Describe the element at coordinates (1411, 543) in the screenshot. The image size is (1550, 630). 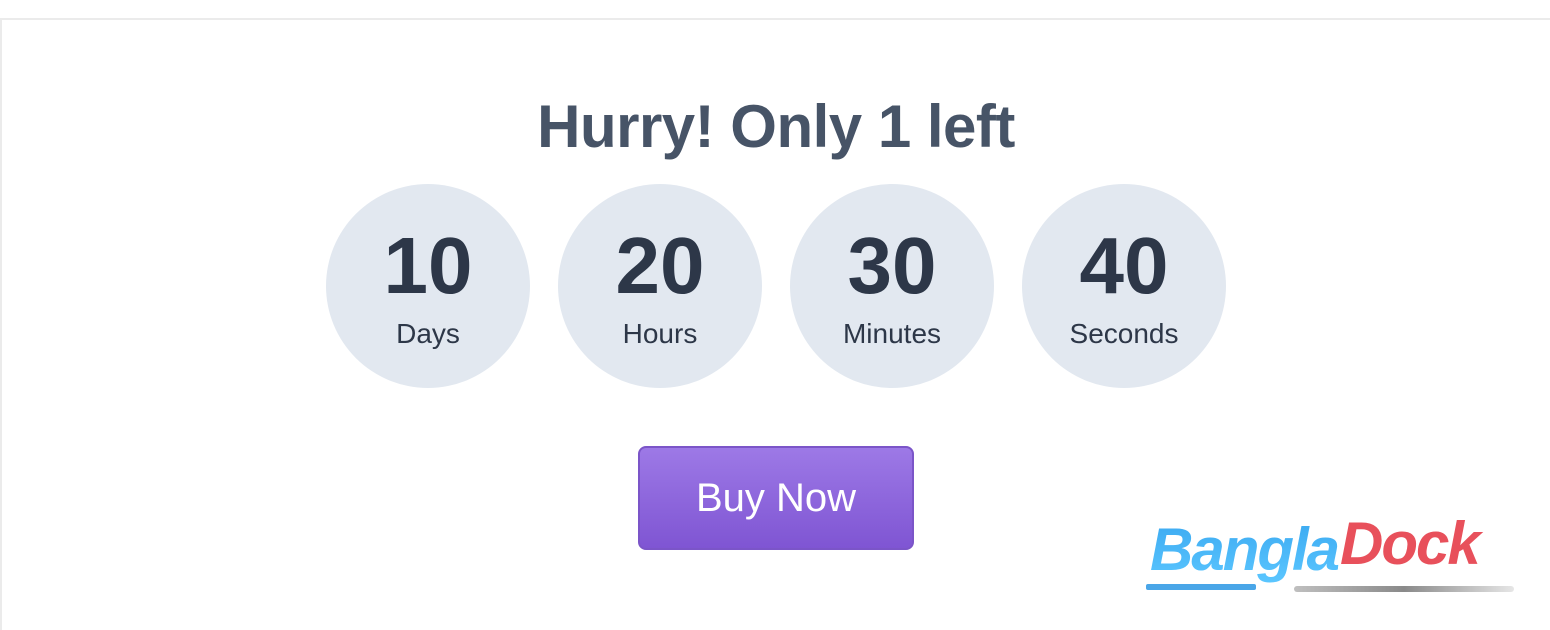
I see `logo-part-dock: Dock` at that location.